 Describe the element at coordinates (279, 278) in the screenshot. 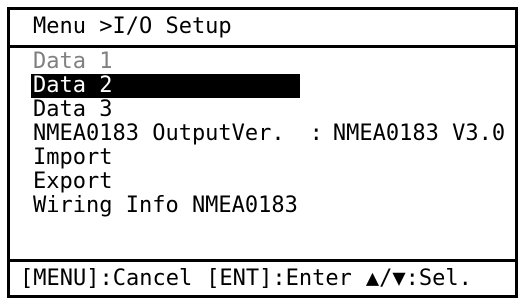

I see `help-enter: [ENT]:Enter` at that location.